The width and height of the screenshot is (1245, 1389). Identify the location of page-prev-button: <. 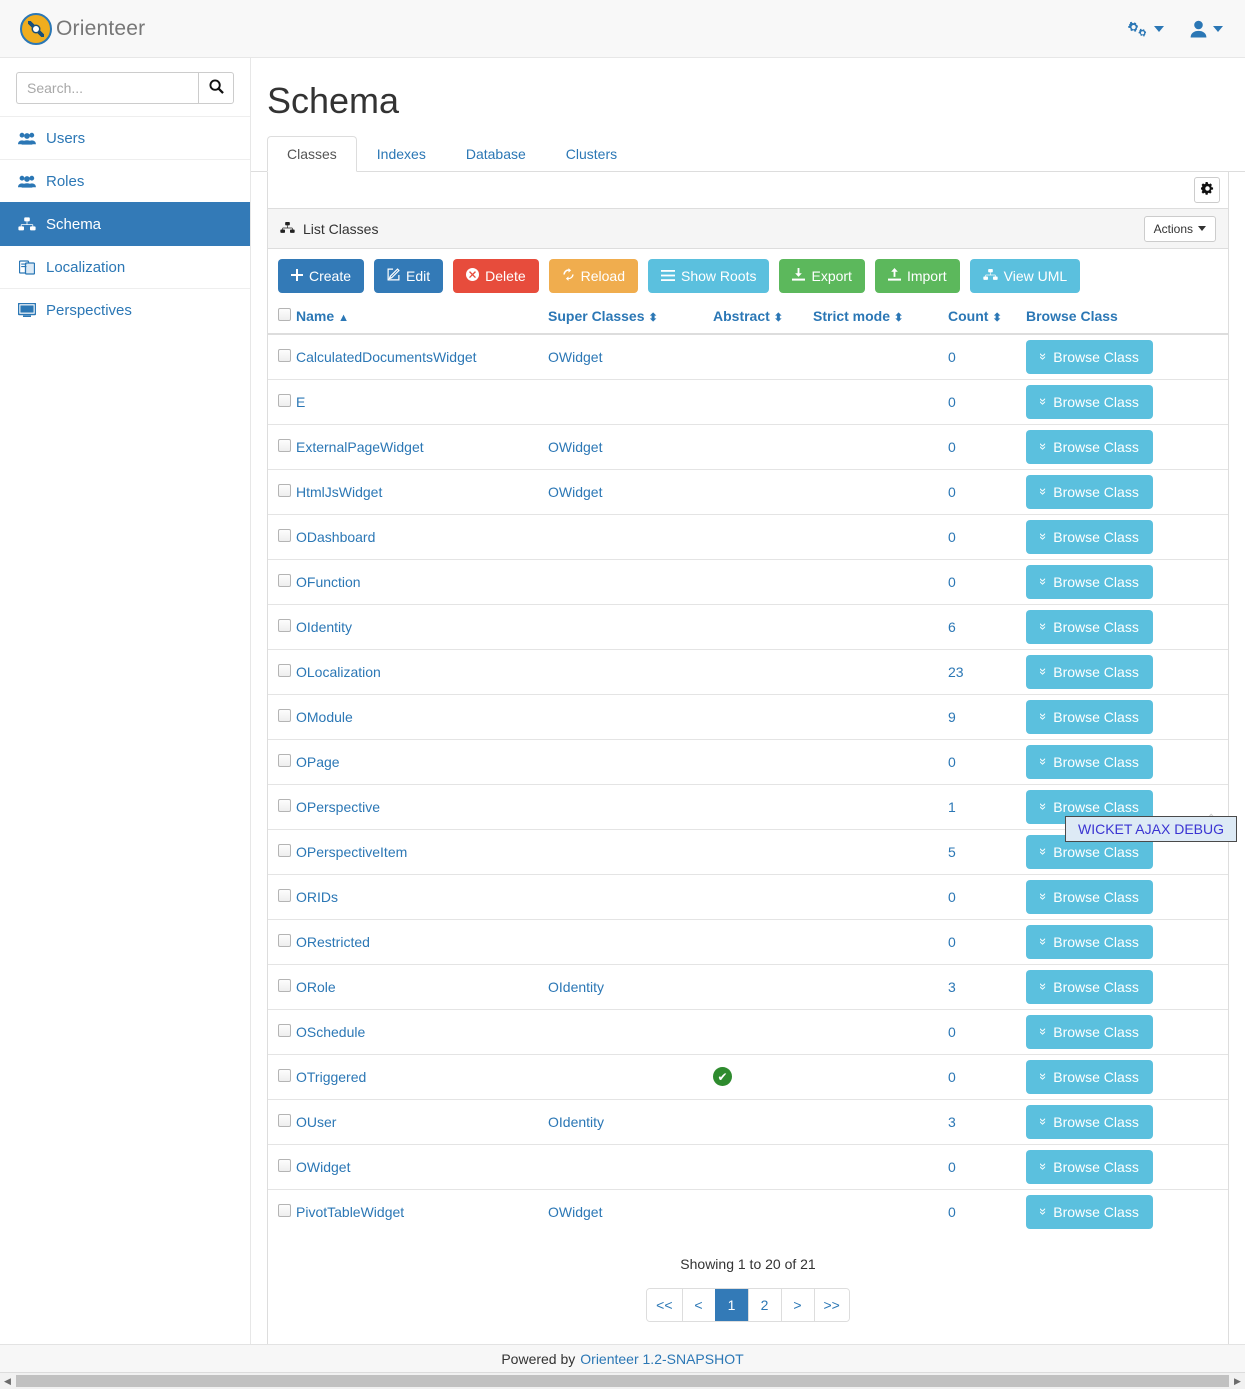
(698, 1305).